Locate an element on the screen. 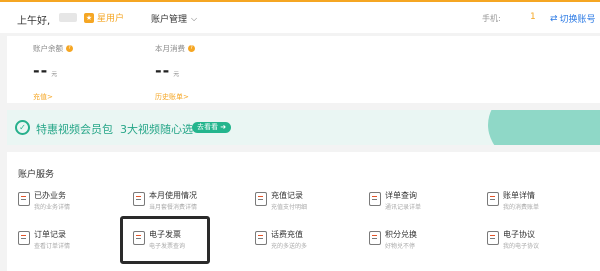  service-item-recharge-record: 充值记录 充值支付明细 is located at coordinates (310, 205).